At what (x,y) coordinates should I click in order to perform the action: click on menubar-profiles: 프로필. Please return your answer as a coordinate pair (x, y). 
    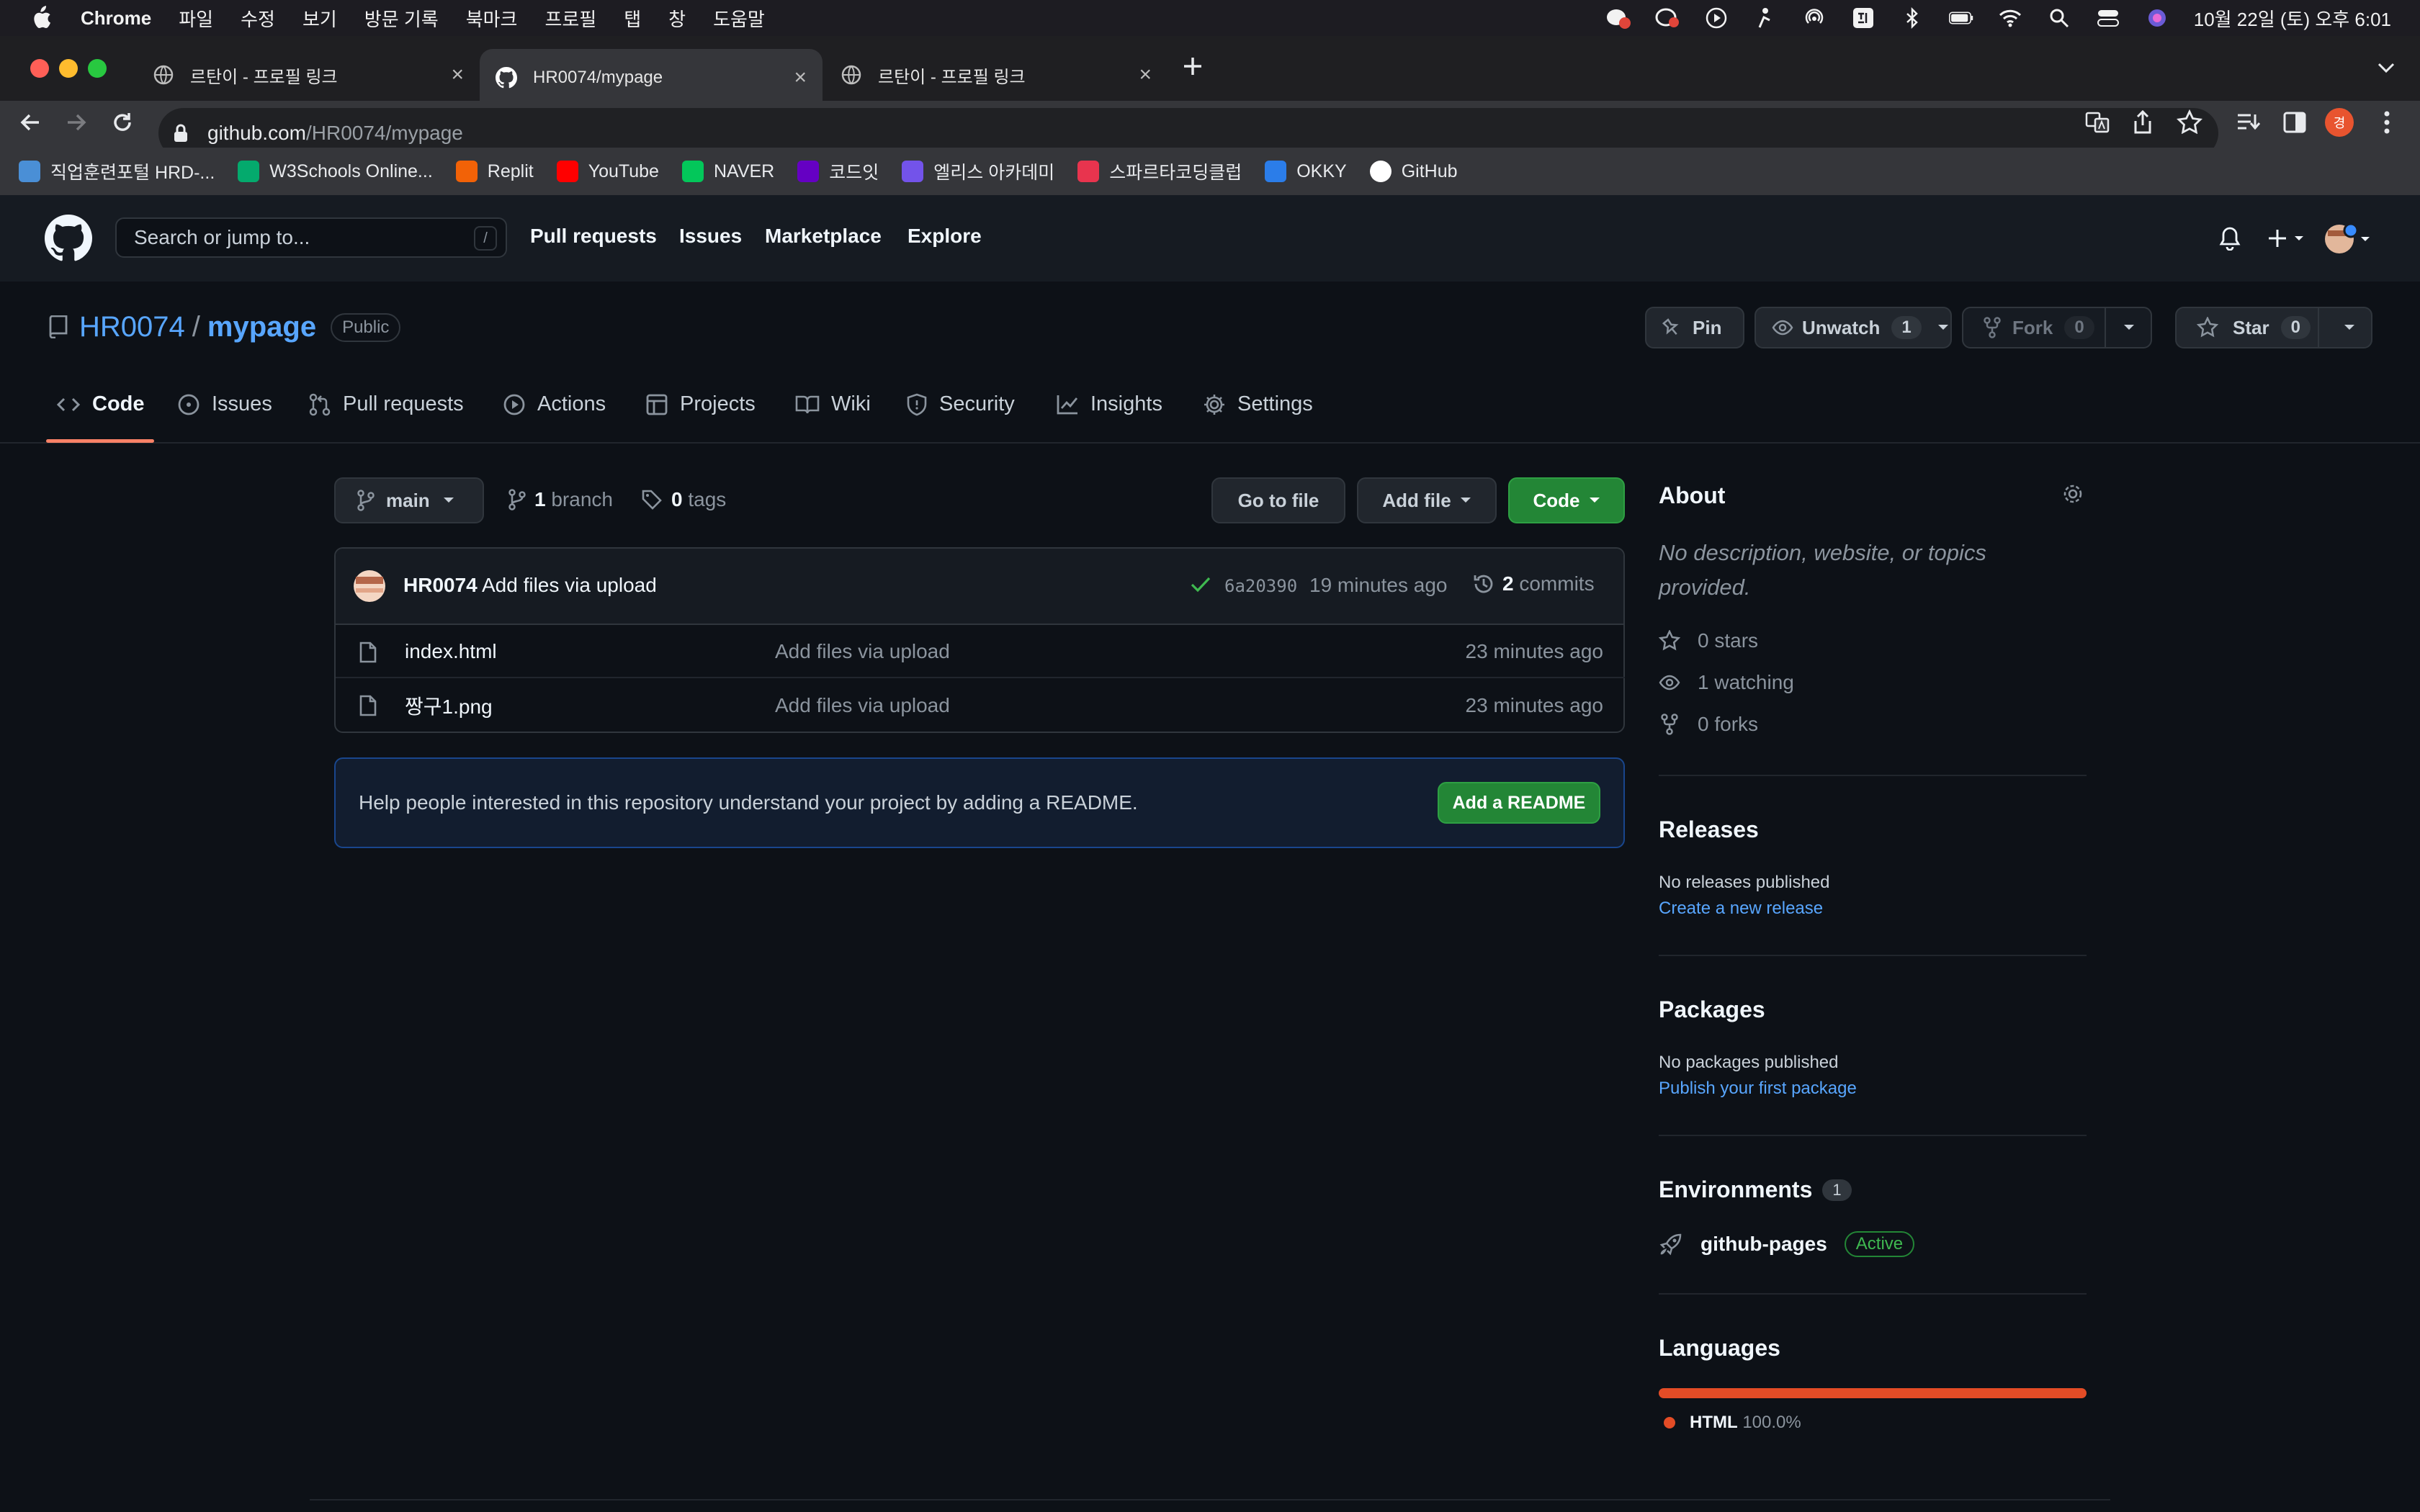
    Looking at the image, I should click on (570, 18).